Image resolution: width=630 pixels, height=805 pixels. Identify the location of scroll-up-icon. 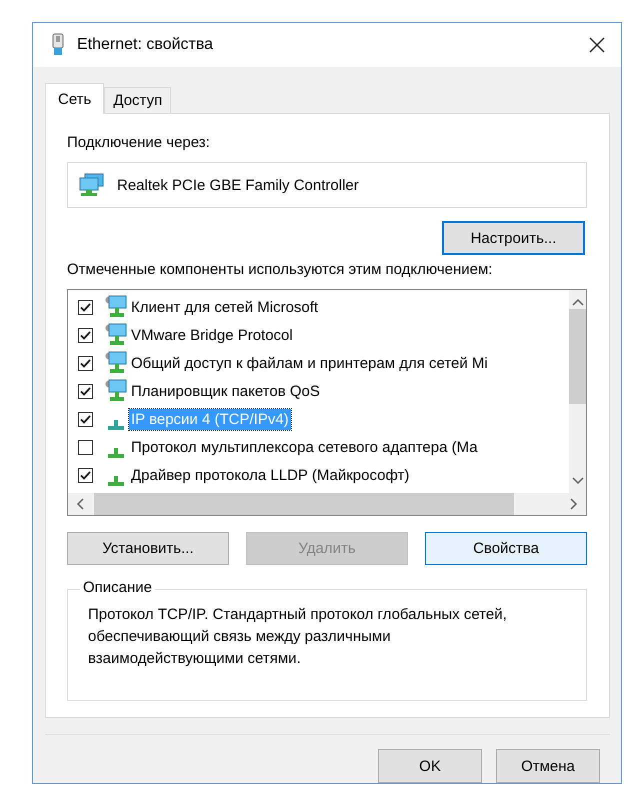
(578, 302).